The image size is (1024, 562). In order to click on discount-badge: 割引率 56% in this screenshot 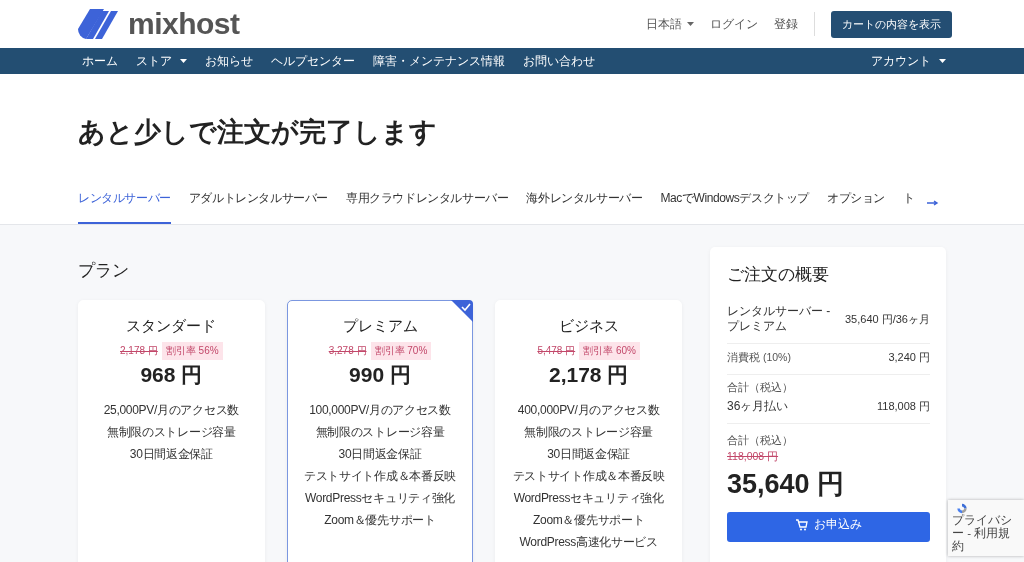, I will do `click(192, 351)`.